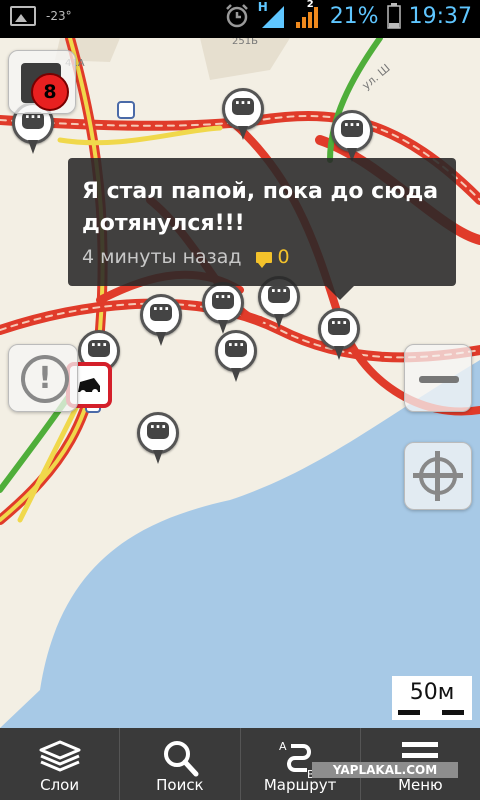  Describe the element at coordinates (245, 42) in the screenshot. I see `street-label: 251Б` at that location.